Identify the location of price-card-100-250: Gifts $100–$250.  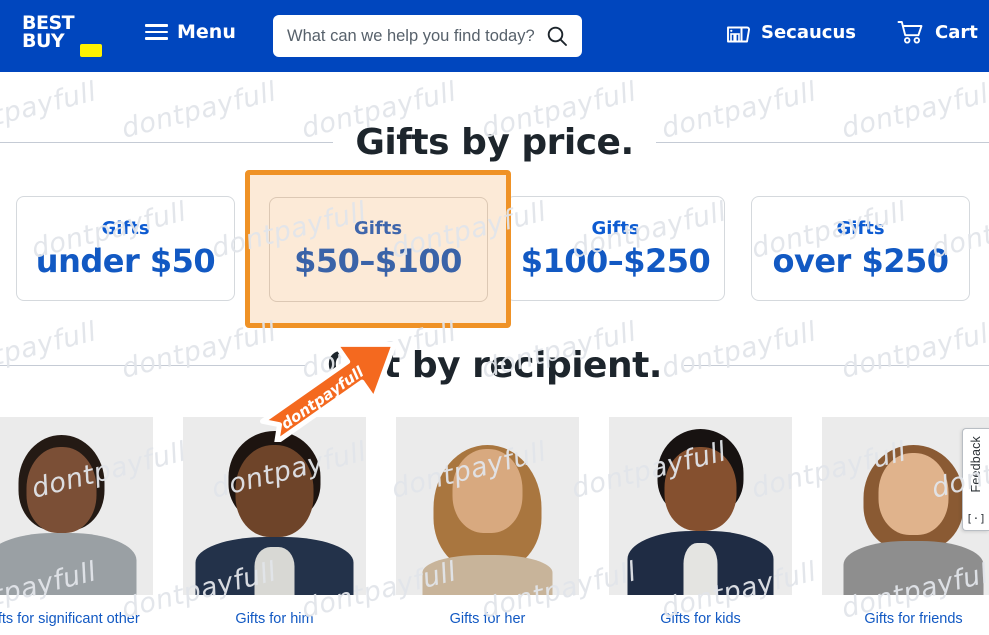
(615, 248).